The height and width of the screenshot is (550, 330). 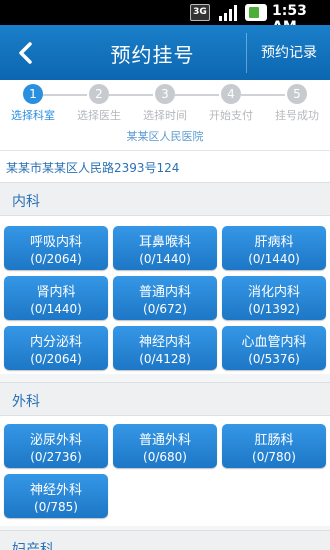 I want to click on department-name: 肾内科, so click(x=56, y=292).